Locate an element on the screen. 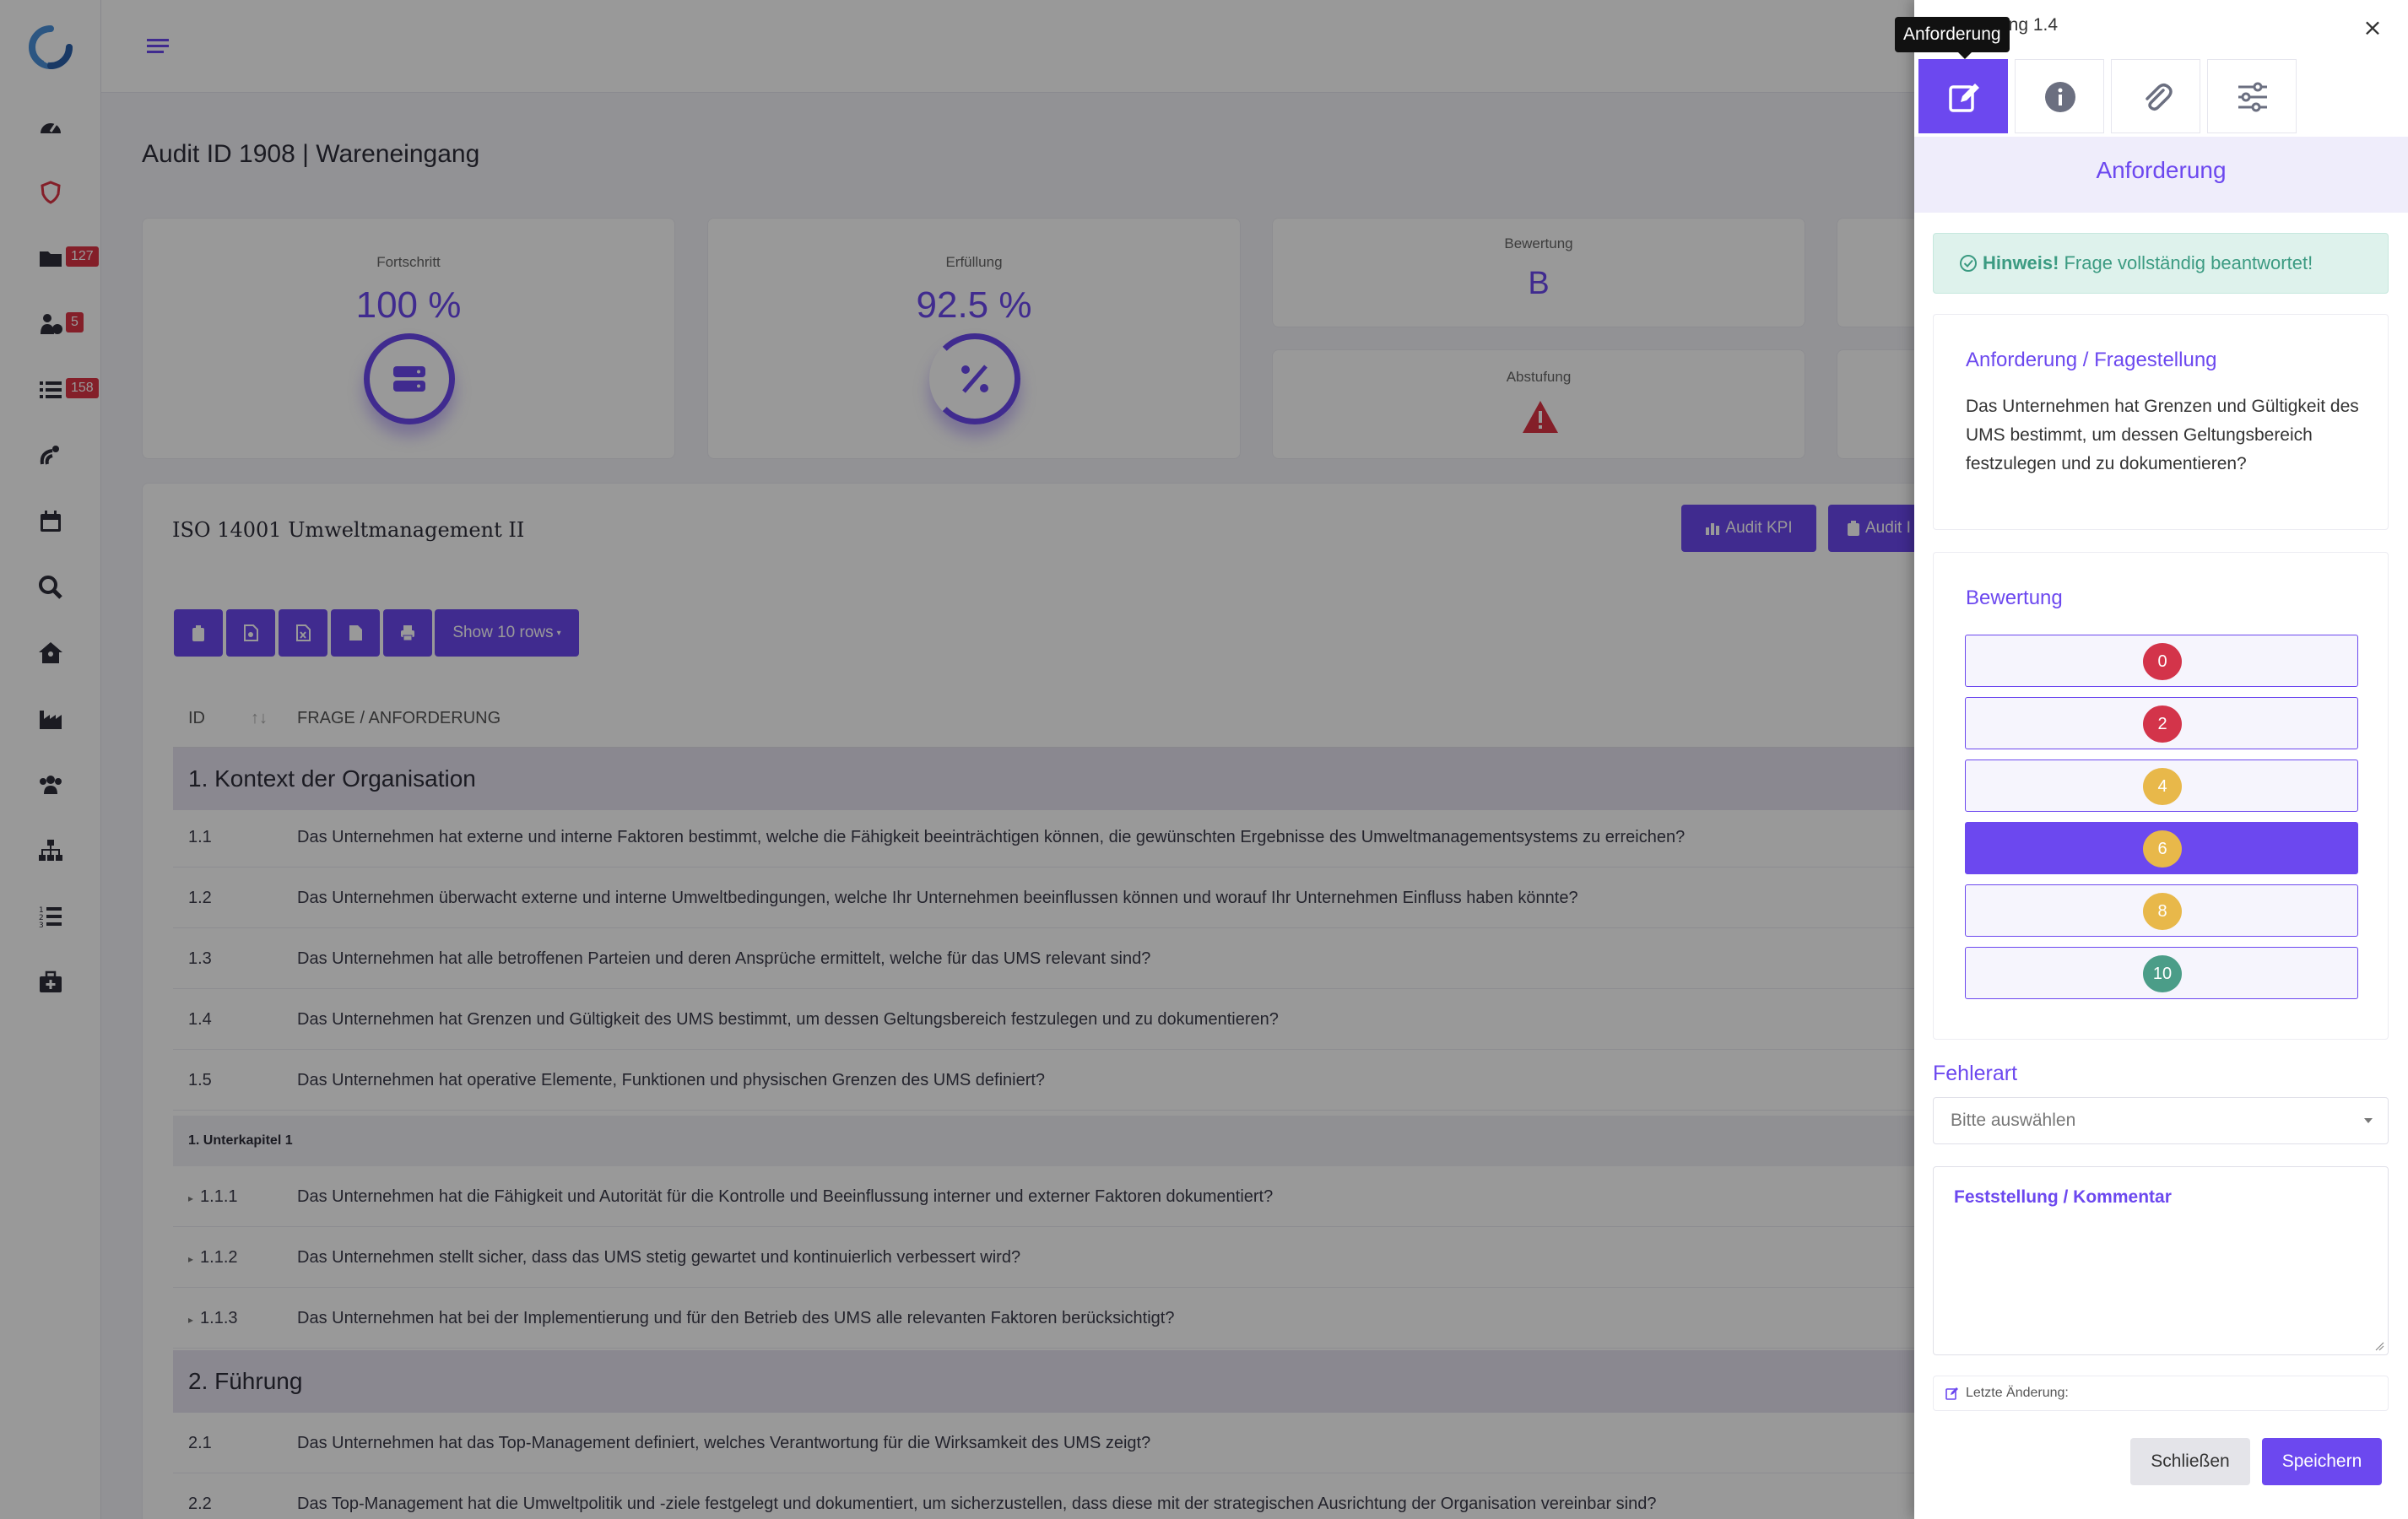  score-pill: 10 is located at coordinates (2162, 973).